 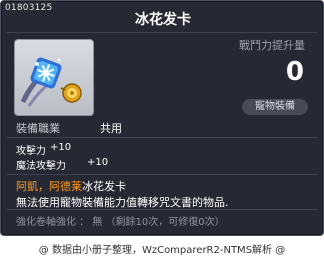 I want to click on snowflake-hairpin-icon, so click(x=51, y=82).